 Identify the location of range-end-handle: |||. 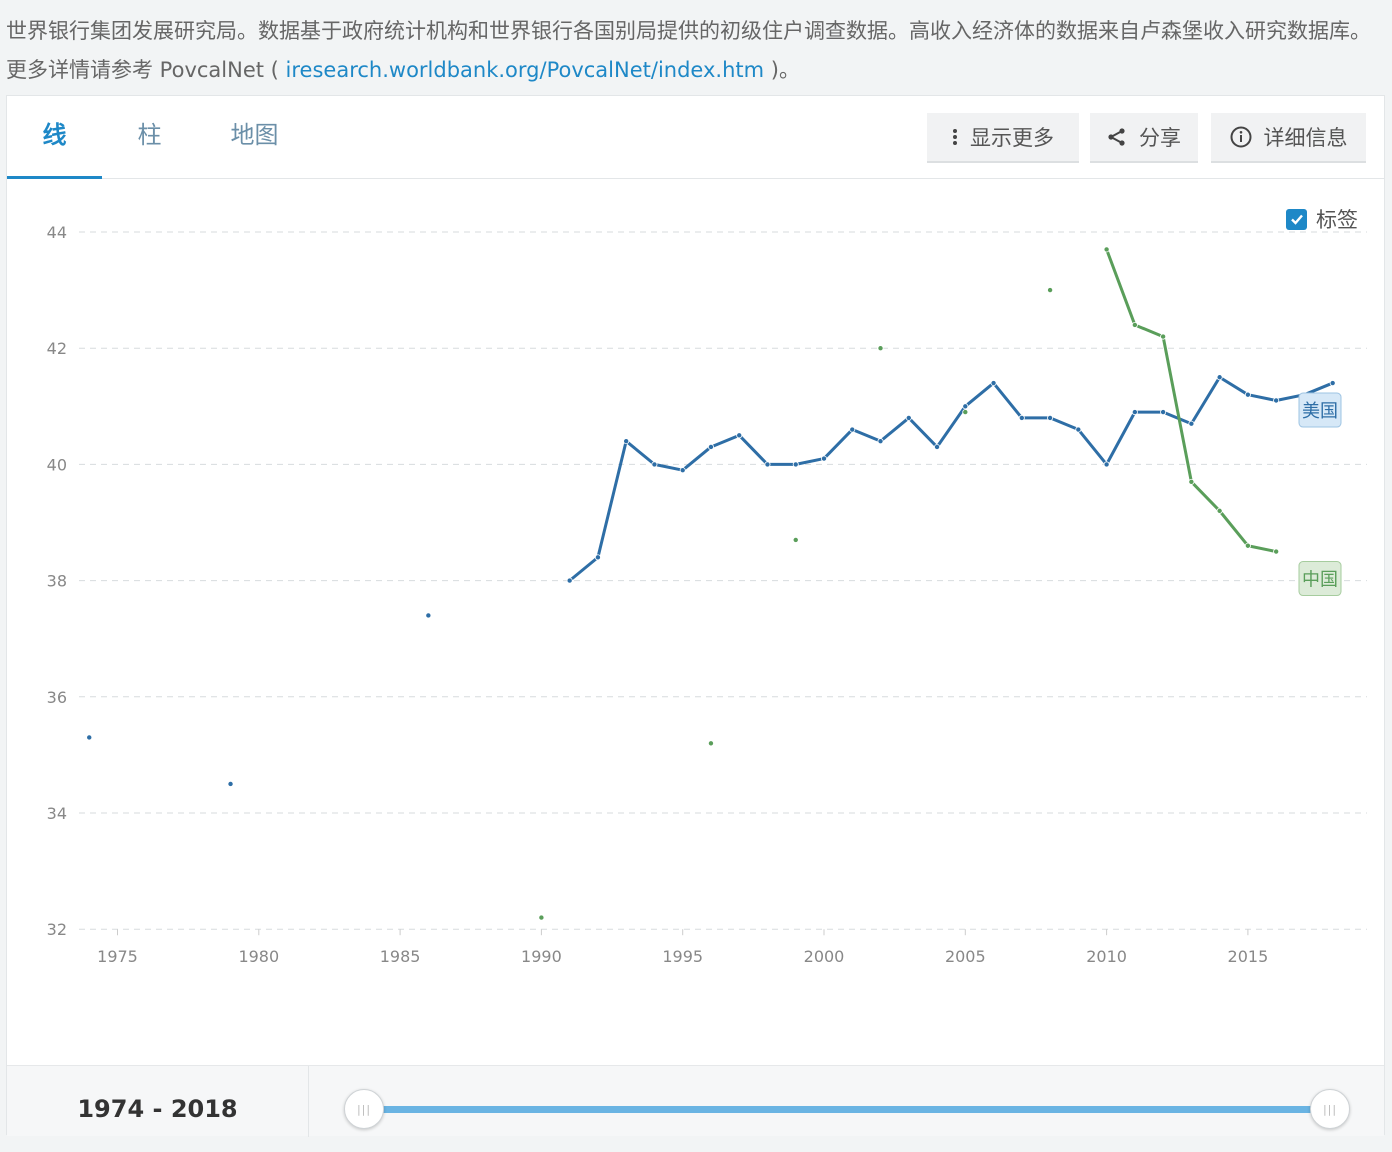
(1330, 1109).